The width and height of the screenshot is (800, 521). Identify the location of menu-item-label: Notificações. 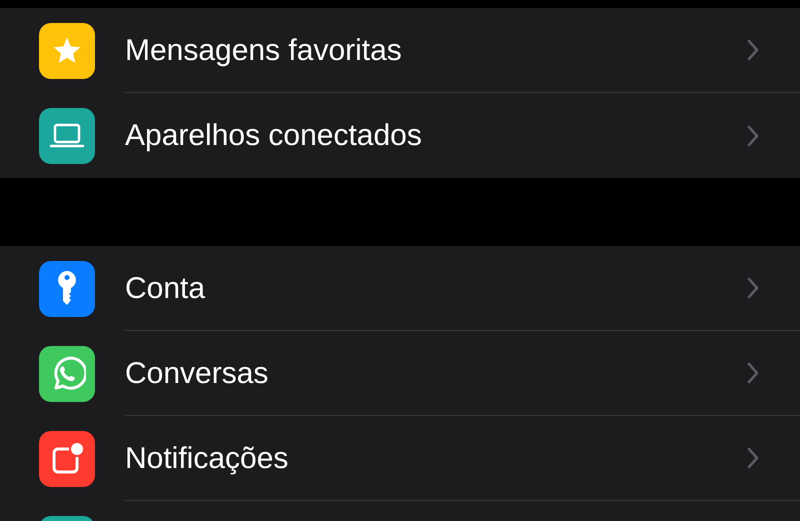
(435, 458).